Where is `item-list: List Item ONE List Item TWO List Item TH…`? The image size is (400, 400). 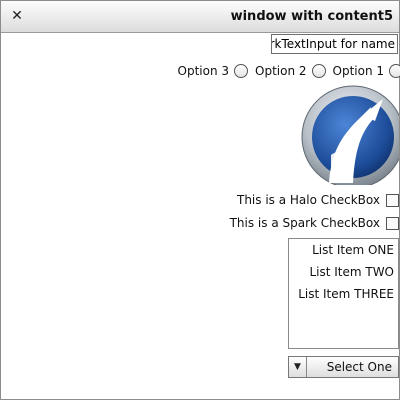
item-list: List Item ONE List Item TWO List Item TH… is located at coordinates (343, 293).